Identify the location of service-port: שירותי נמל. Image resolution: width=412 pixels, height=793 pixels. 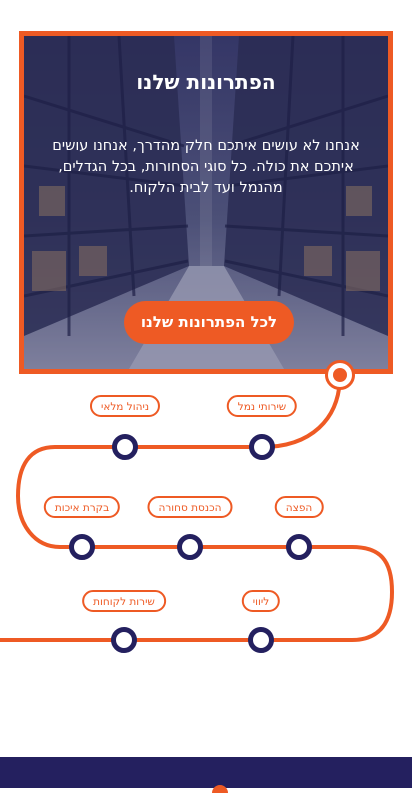
(262, 406).